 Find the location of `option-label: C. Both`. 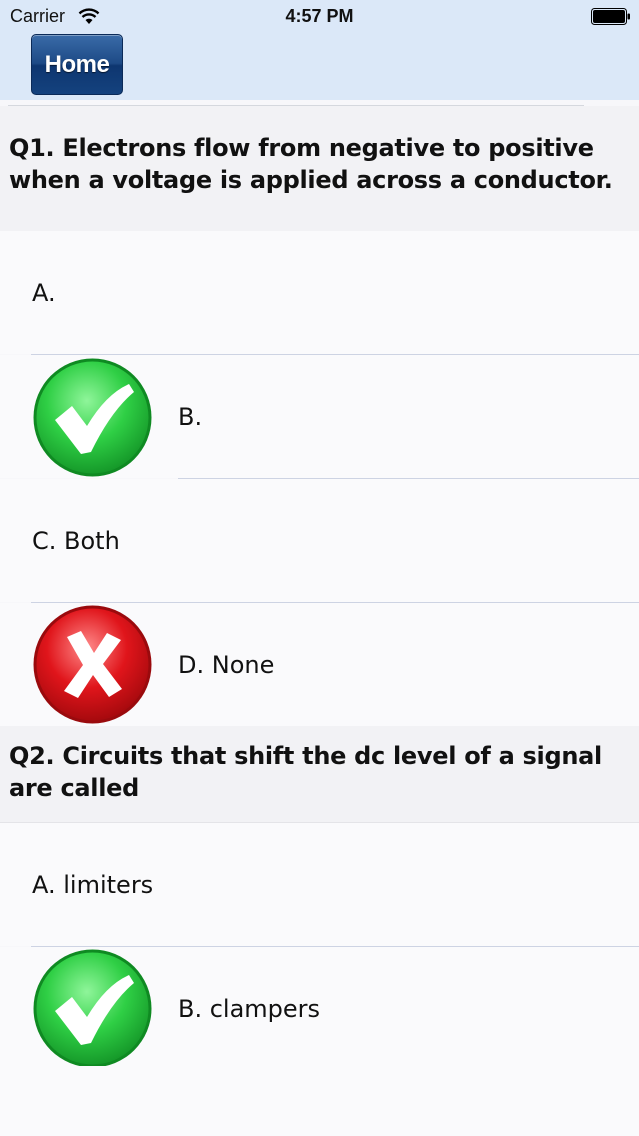

option-label: C. Both is located at coordinates (76, 540).